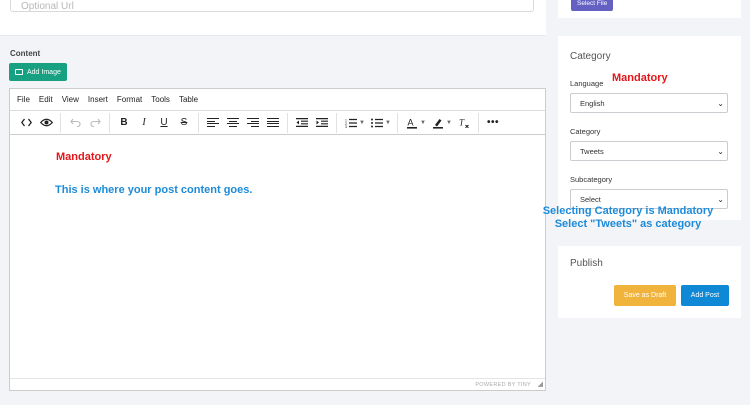  Describe the element at coordinates (591, 179) in the screenshot. I see `subcategory-label: Subcategory` at that location.